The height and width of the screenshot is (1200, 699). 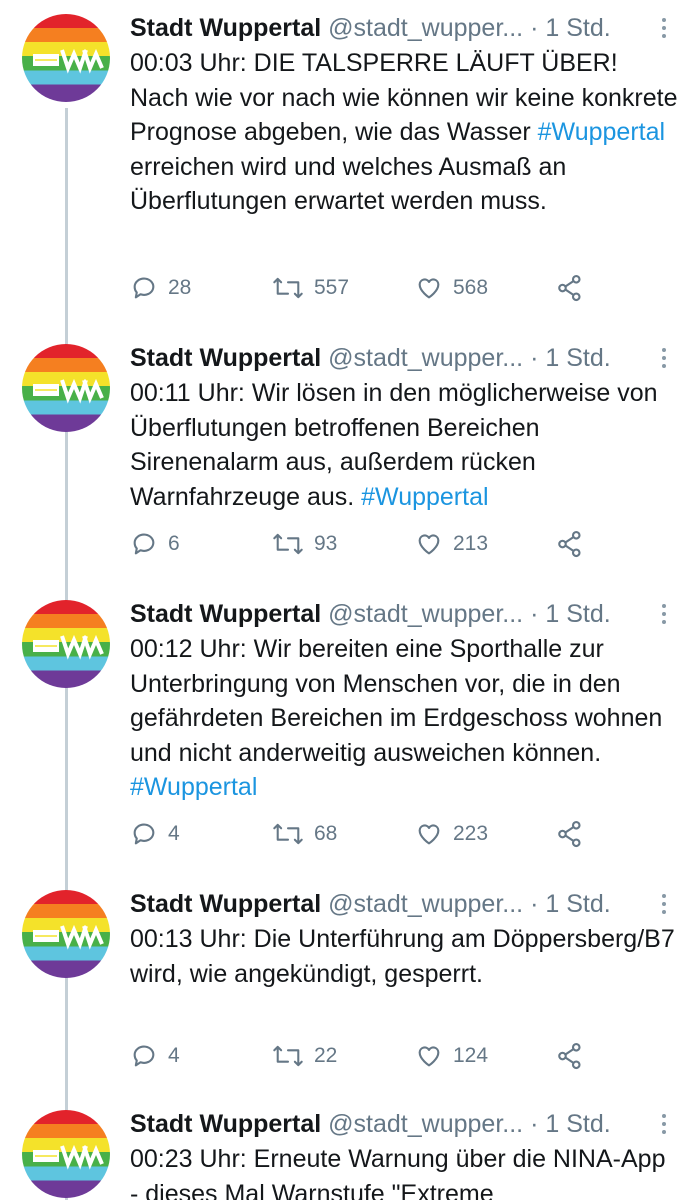 I want to click on reply-count: 28, so click(x=180, y=287).